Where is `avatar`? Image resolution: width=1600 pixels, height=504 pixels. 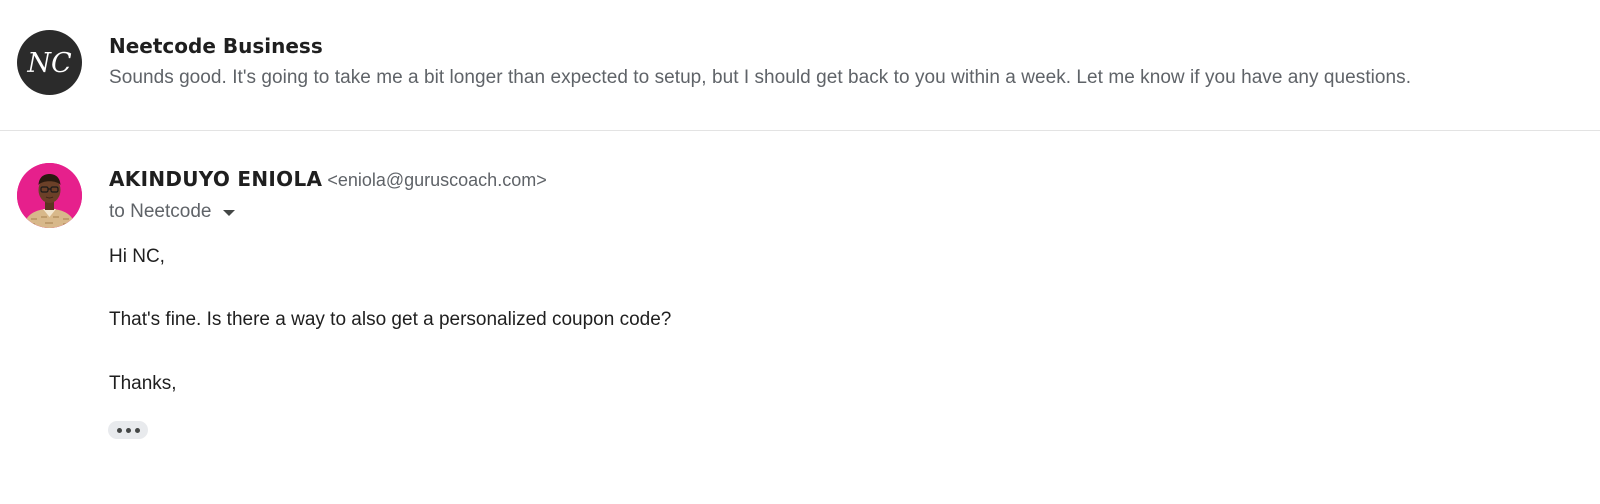 avatar is located at coordinates (49, 195).